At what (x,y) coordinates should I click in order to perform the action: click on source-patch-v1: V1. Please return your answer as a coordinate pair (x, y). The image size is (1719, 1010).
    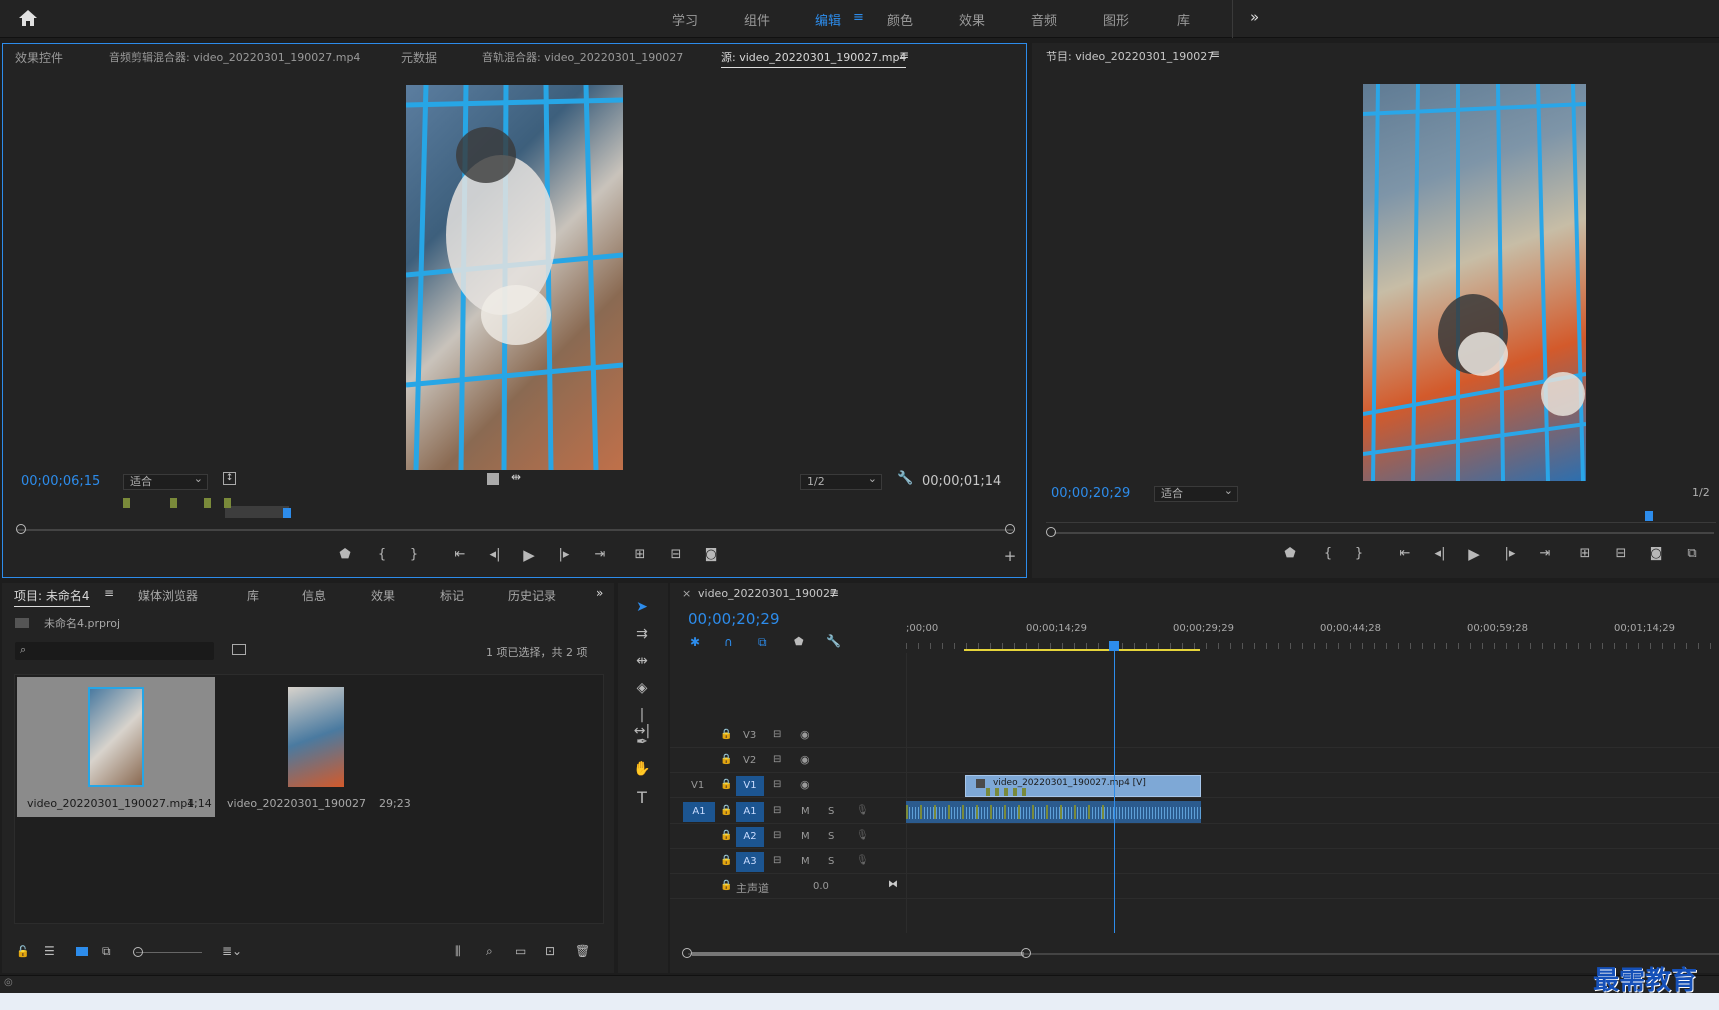
    Looking at the image, I should click on (697, 785).